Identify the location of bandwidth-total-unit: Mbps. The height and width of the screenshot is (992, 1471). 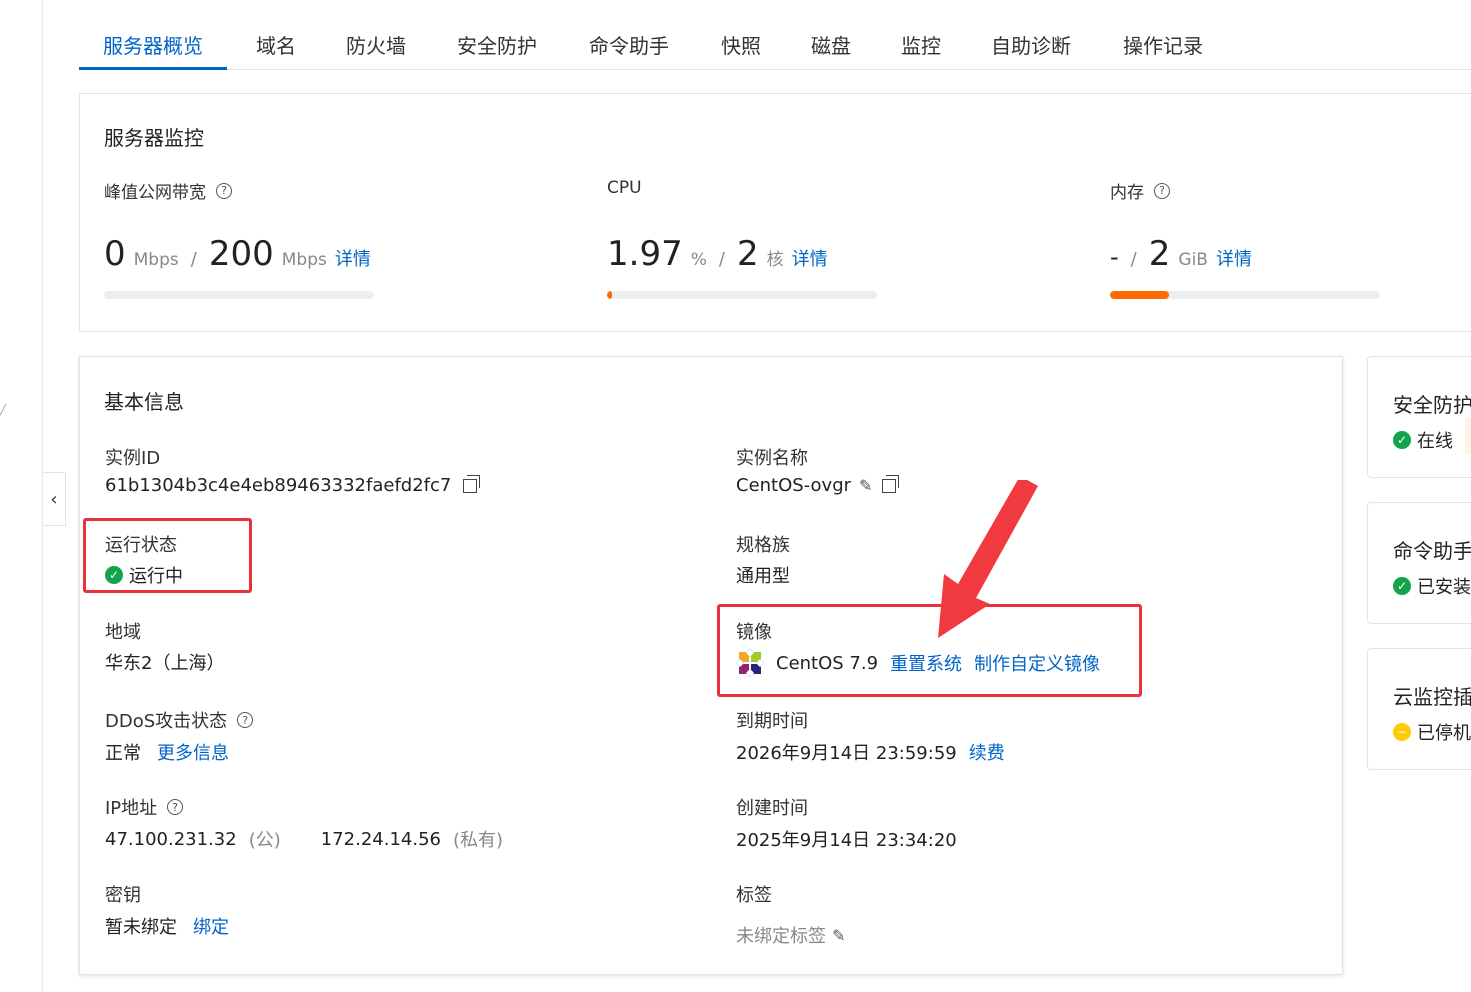
(304, 260).